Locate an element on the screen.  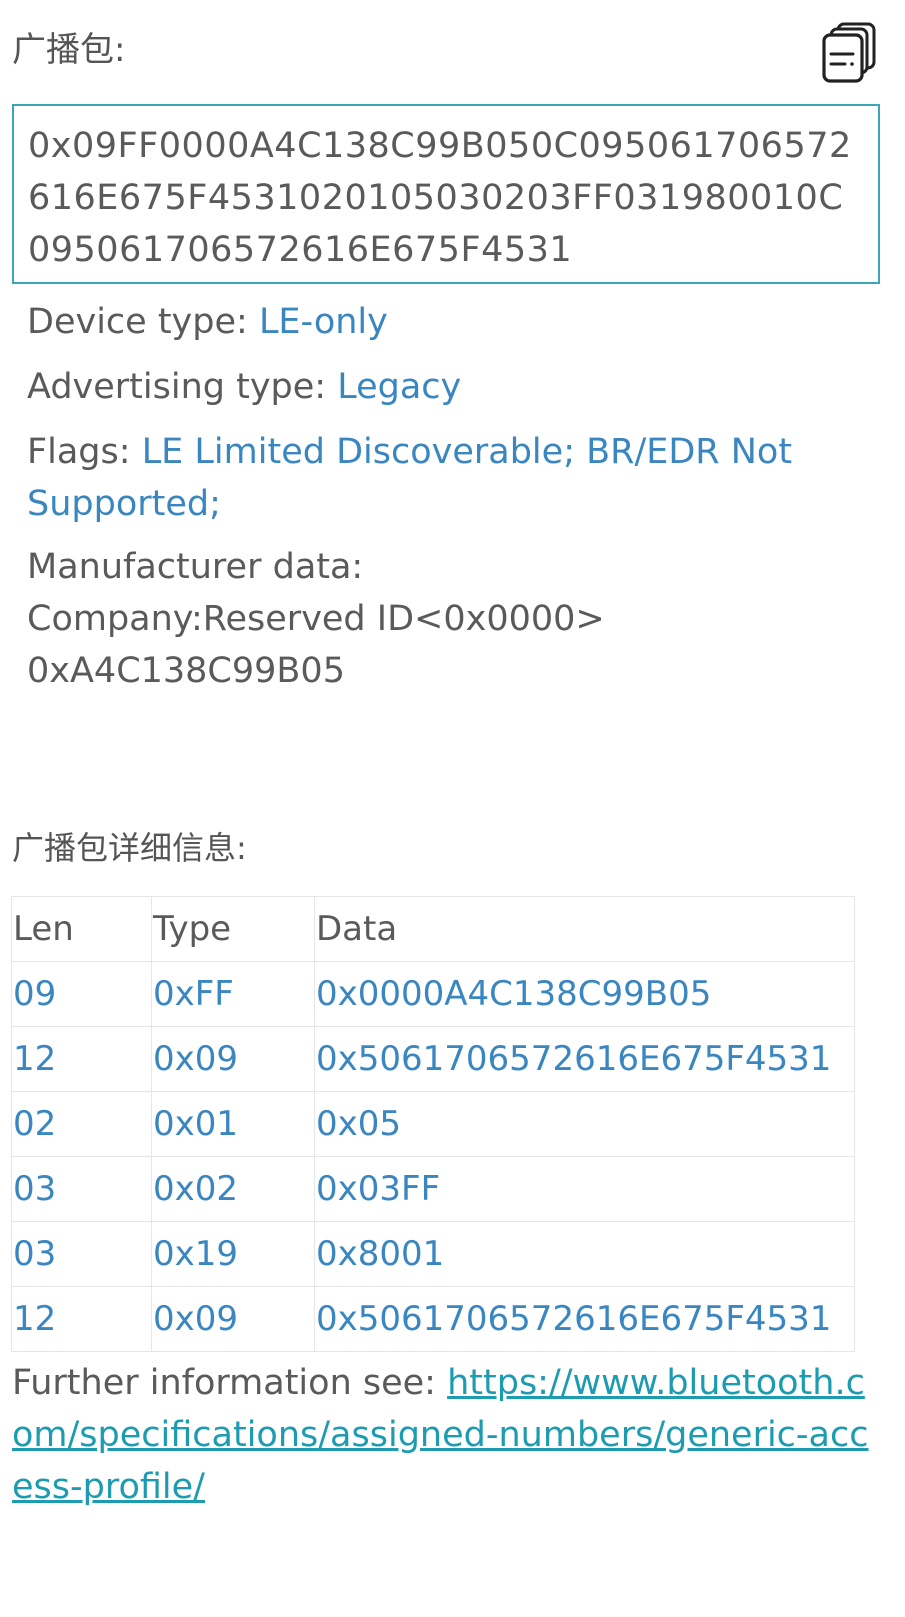
table-row: 02 0x01 0x05 is located at coordinates (433, 1124).